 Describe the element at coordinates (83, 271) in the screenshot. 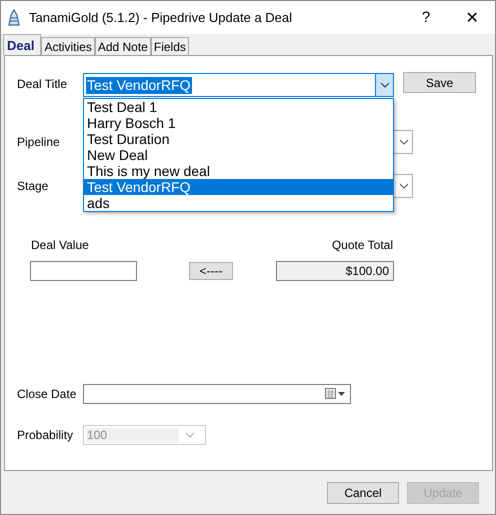

I see `deal-value-field` at that location.